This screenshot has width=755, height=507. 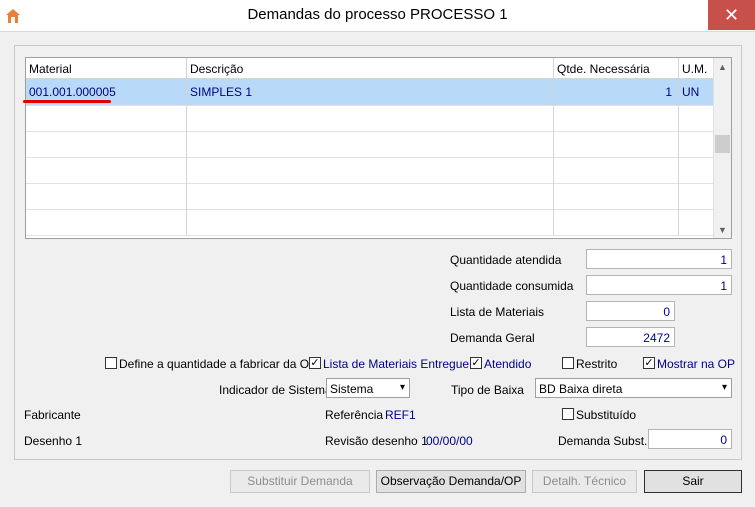 What do you see at coordinates (630, 311) in the screenshot?
I see `lista-materiais-field: 0` at bounding box center [630, 311].